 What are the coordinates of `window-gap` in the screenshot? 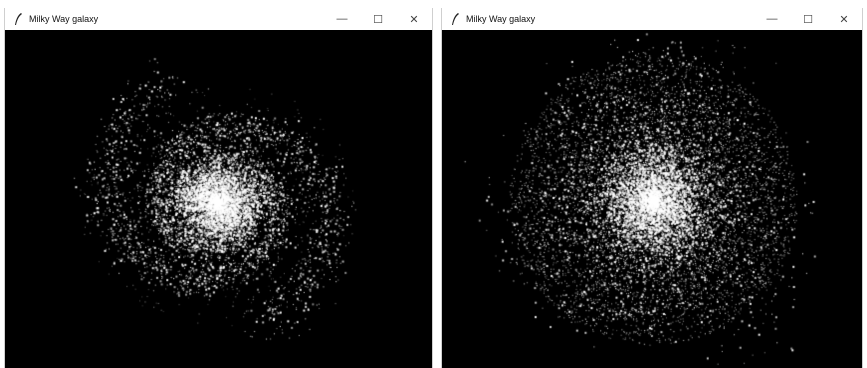 It's located at (437, 184).